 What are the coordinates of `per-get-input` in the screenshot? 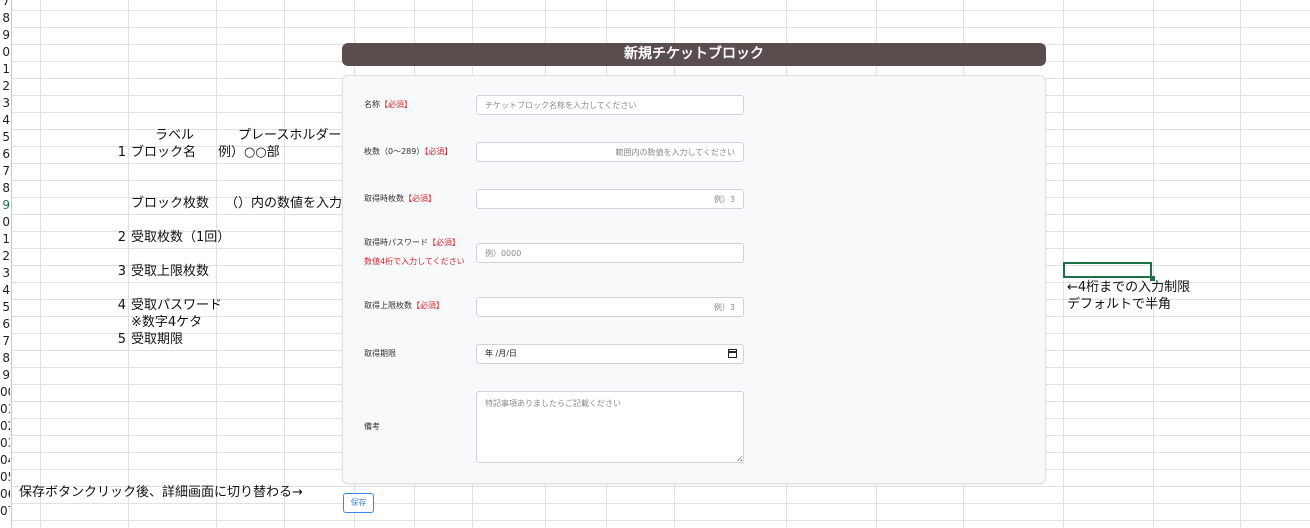 It's located at (610, 199).